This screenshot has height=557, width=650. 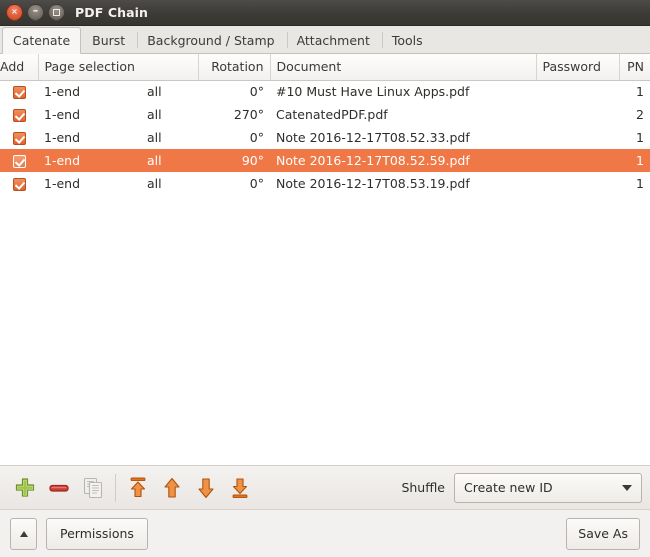 What do you see at coordinates (627, 487) in the screenshot?
I see `chevron-down-icon` at bounding box center [627, 487].